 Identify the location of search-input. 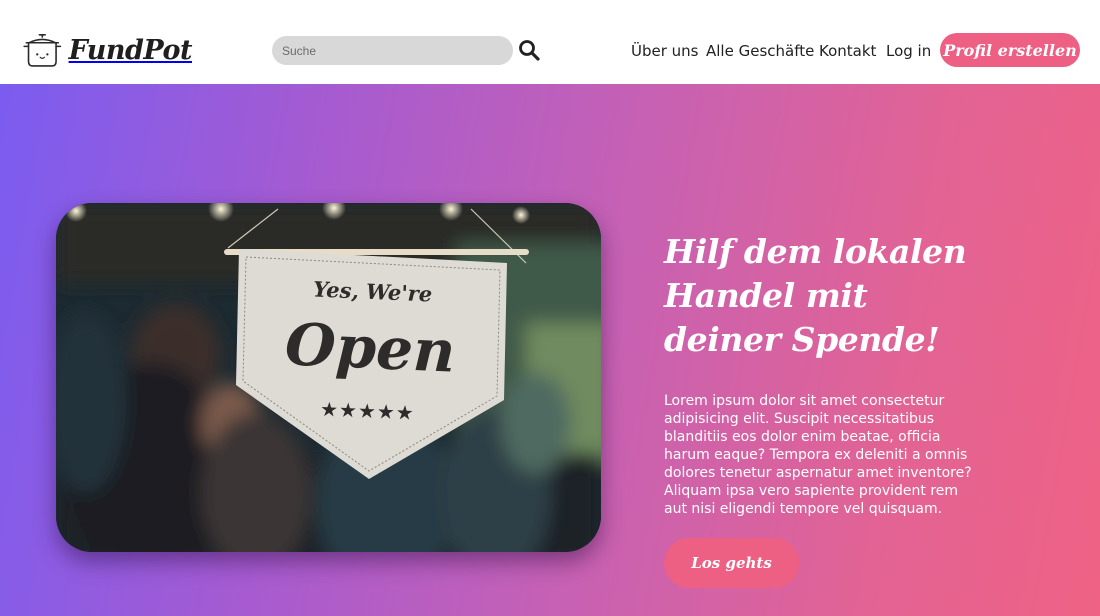
(392, 50).